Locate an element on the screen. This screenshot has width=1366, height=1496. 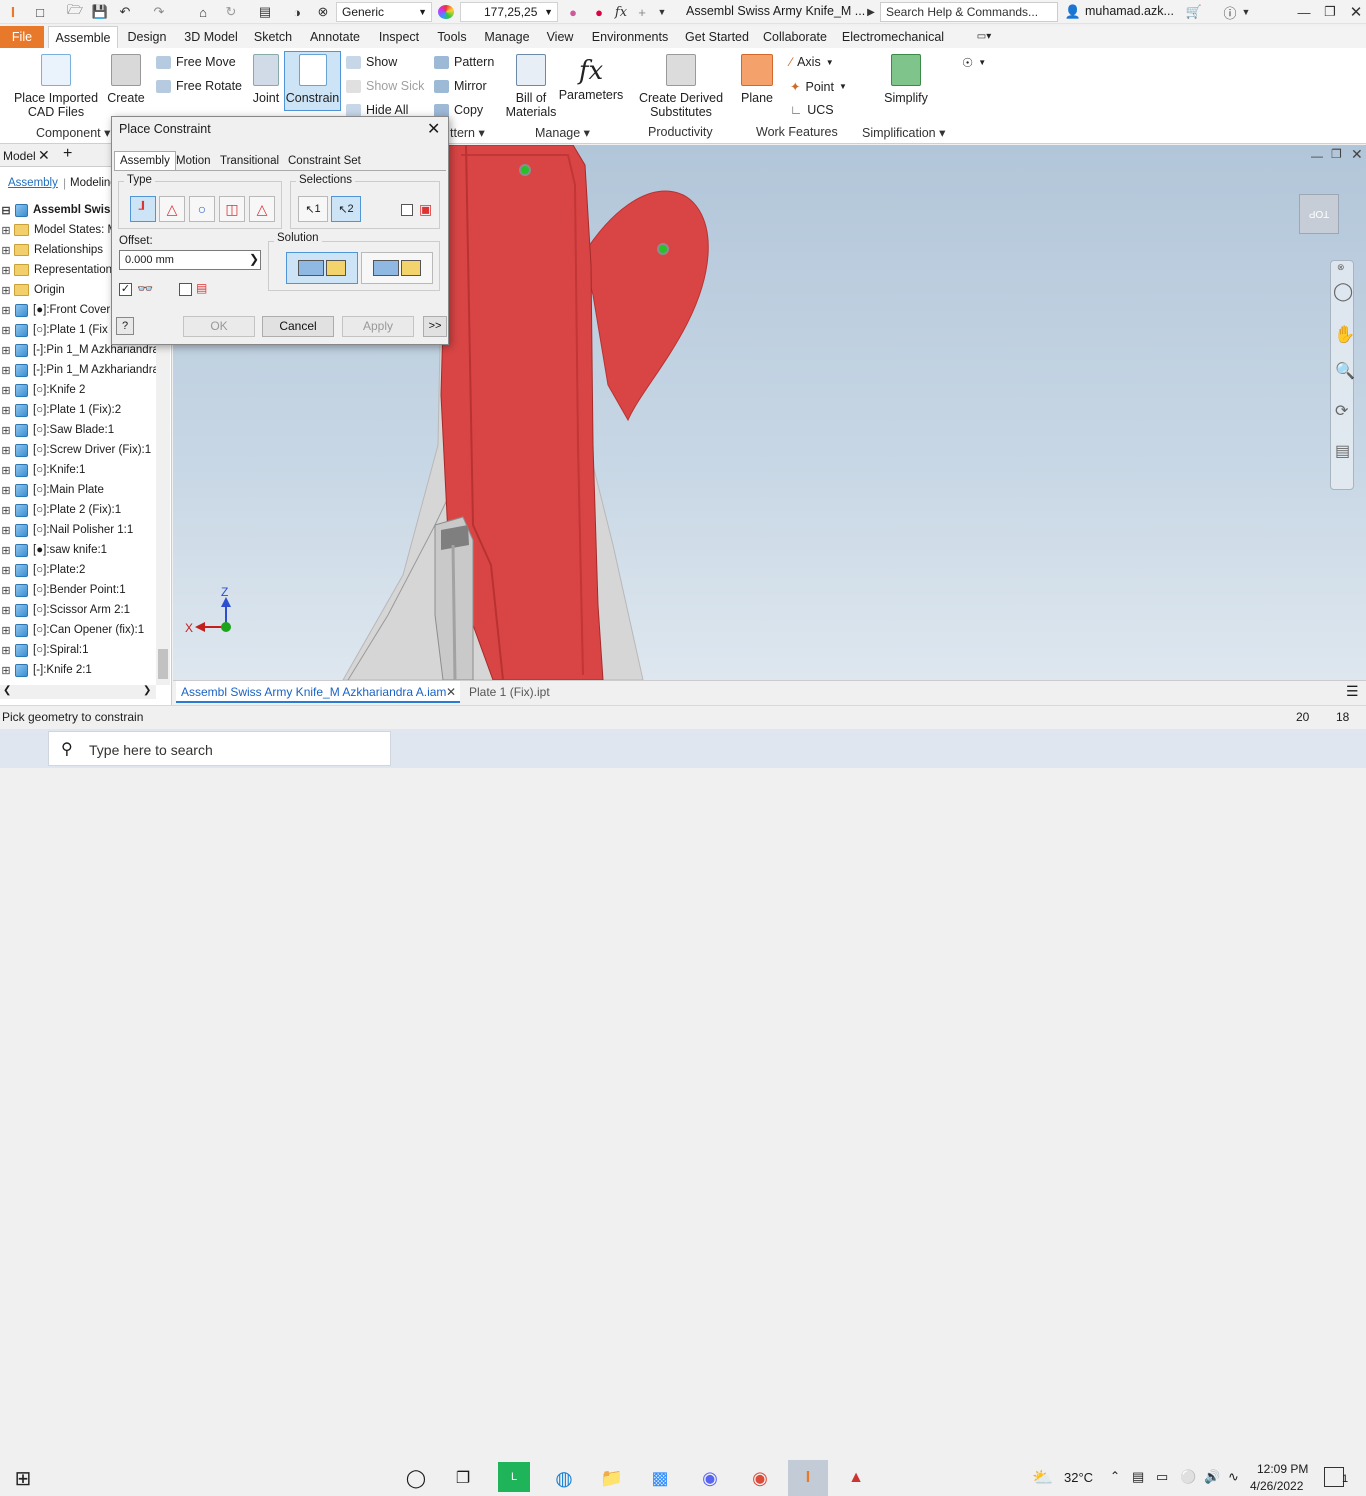
tab-file: File is located at coordinates (22, 37).